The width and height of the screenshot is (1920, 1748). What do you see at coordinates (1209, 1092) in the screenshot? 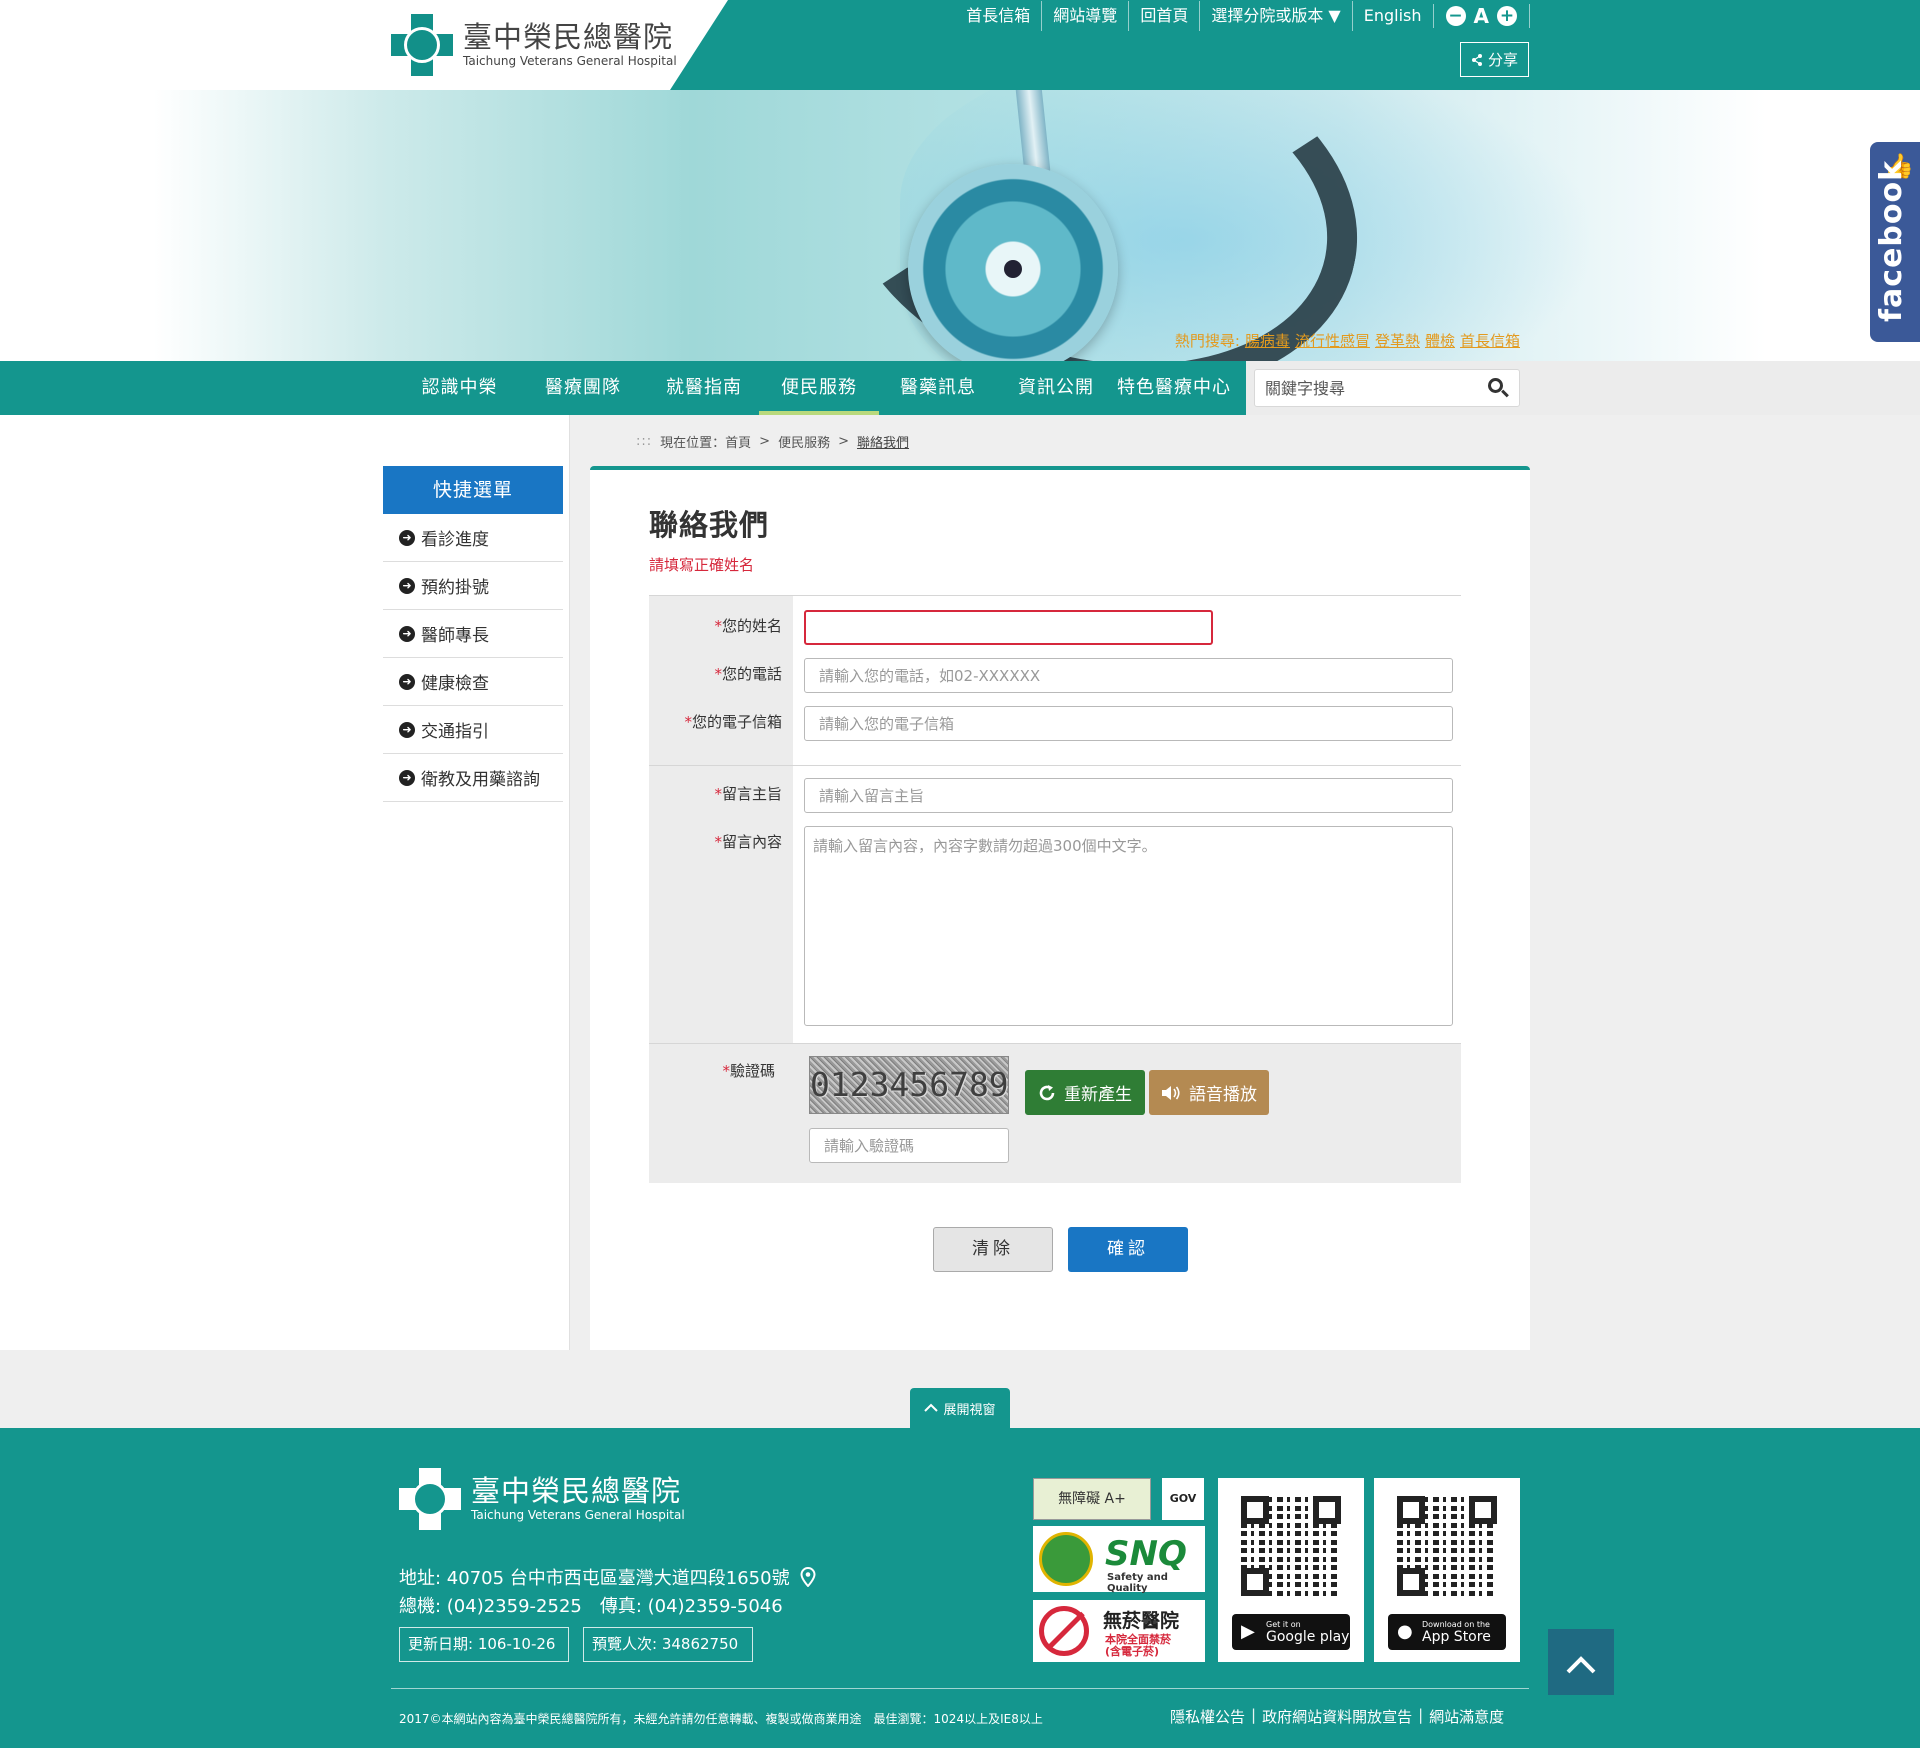
I see `audio-captcha-button: 語音播放` at bounding box center [1209, 1092].